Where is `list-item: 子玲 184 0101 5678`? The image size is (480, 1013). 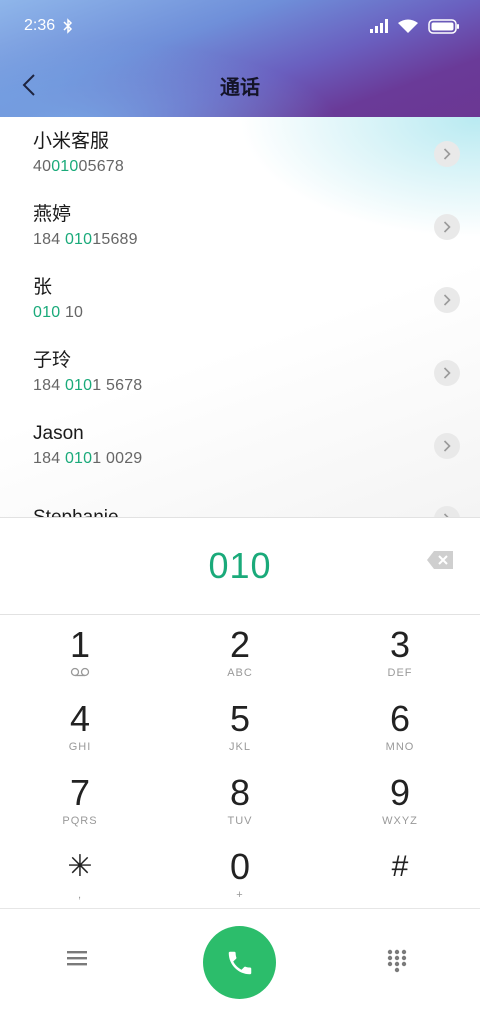 list-item: 子玲 184 0101 5678 is located at coordinates (240, 372).